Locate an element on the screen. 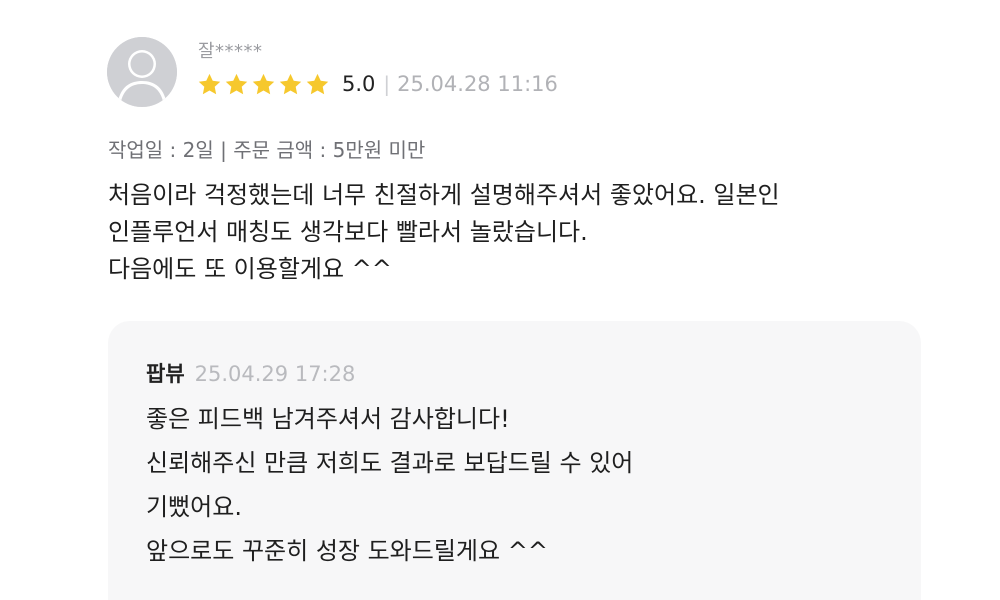 The image size is (1000, 600). reply-header: 팝뷰 25.04.29 17:28 is located at coordinates (250, 373).